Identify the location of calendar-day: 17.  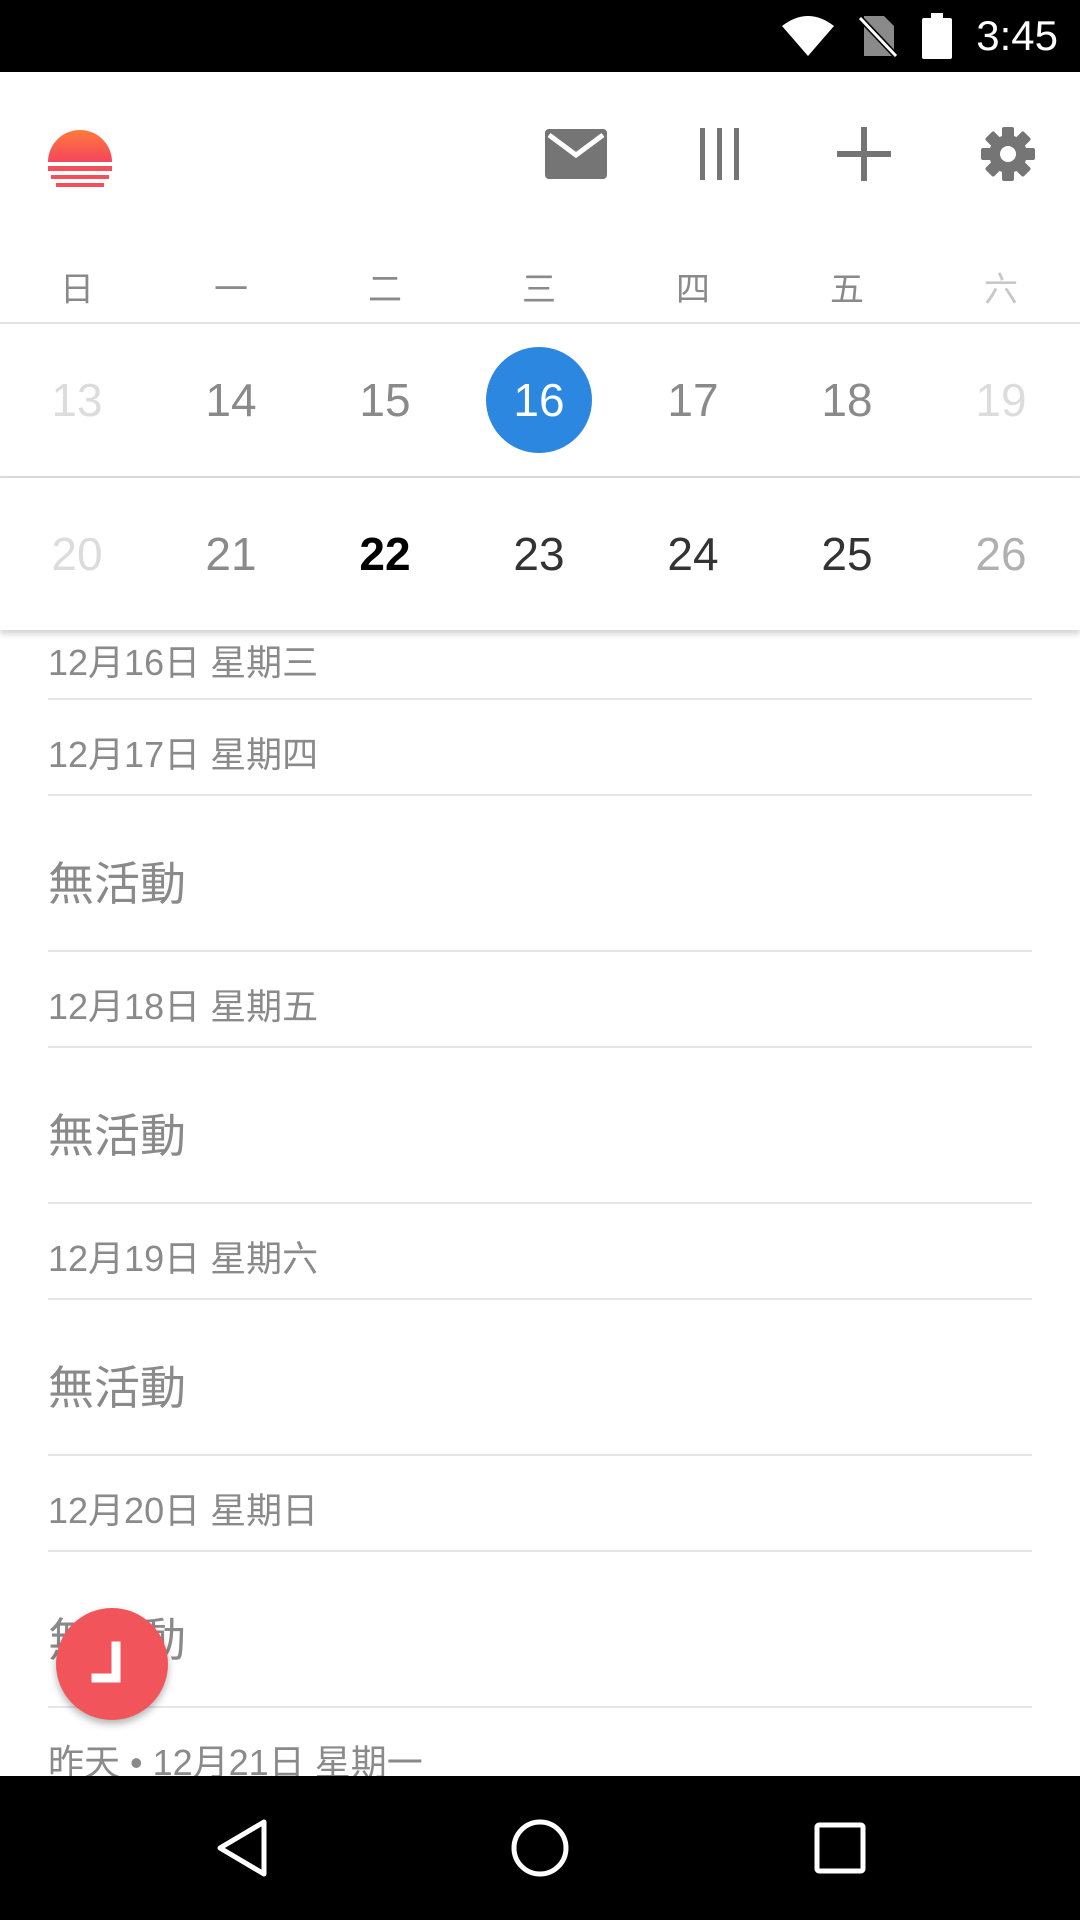
(693, 400).